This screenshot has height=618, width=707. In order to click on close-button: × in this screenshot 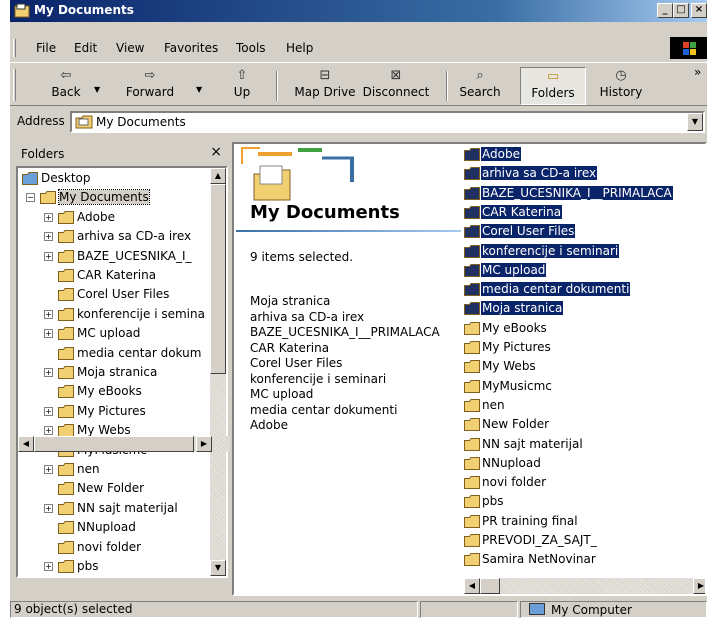, I will do `click(699, 10)`.